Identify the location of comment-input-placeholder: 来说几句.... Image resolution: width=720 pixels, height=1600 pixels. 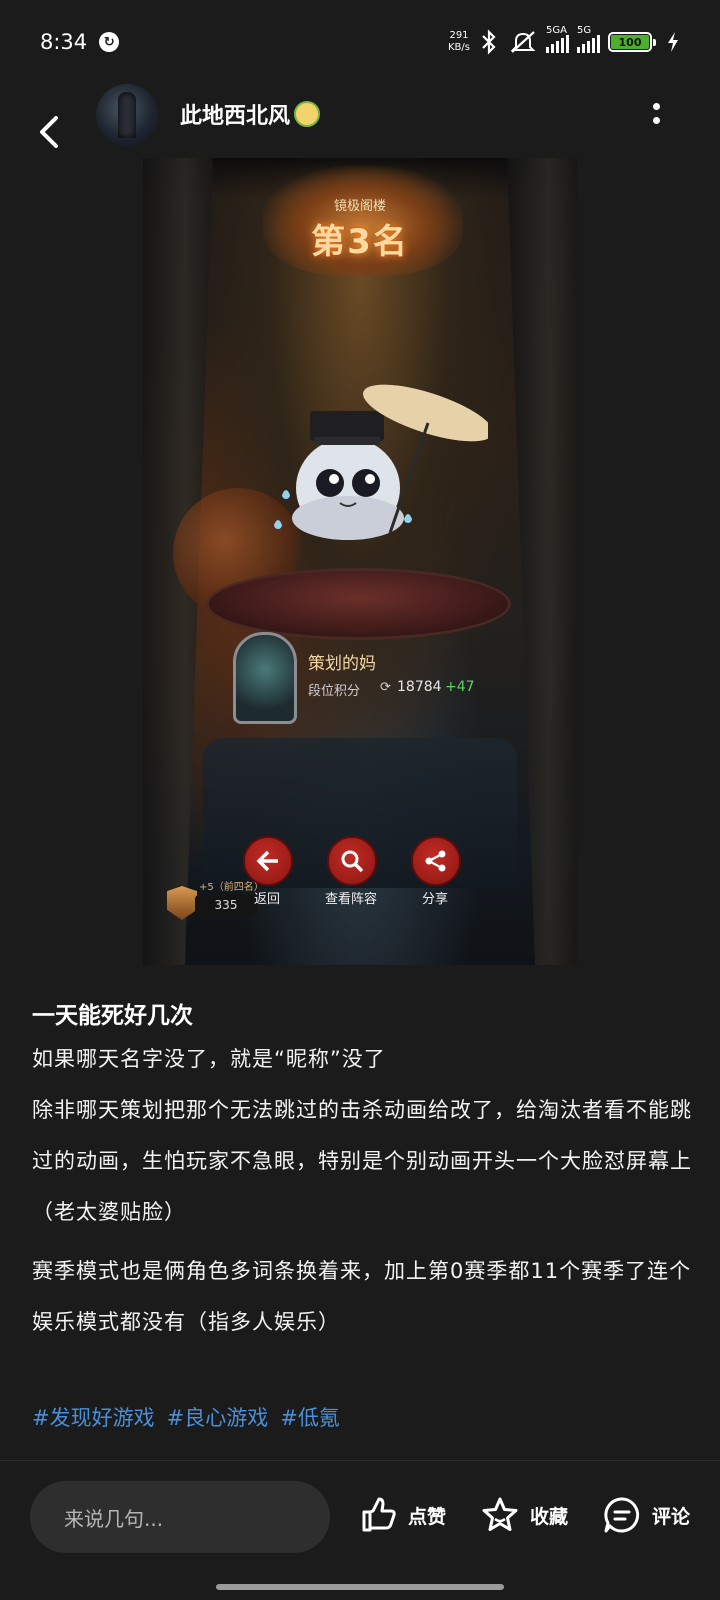
(114, 1518).